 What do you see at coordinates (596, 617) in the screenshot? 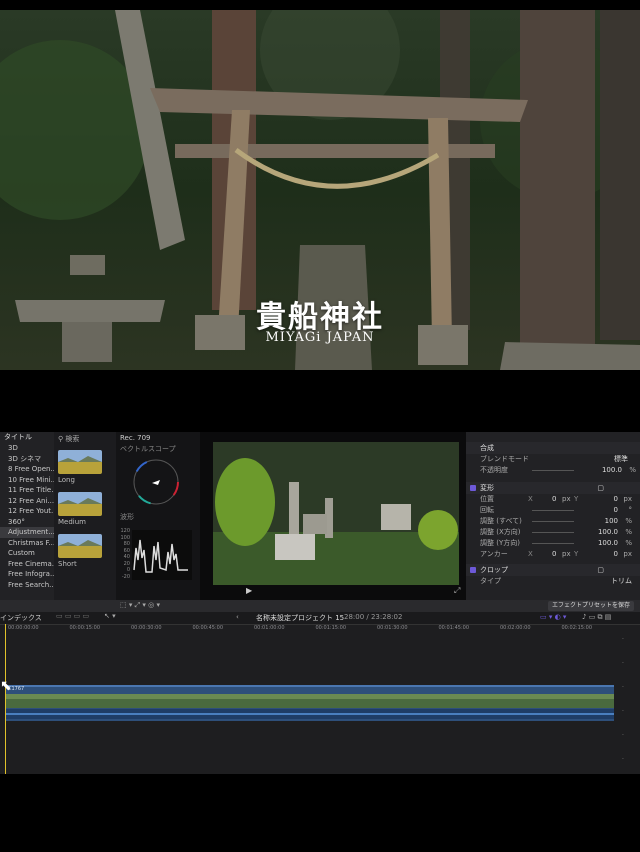
I see `audio-icons: ♪ ▭ ⧉ ▤` at bounding box center [596, 617].